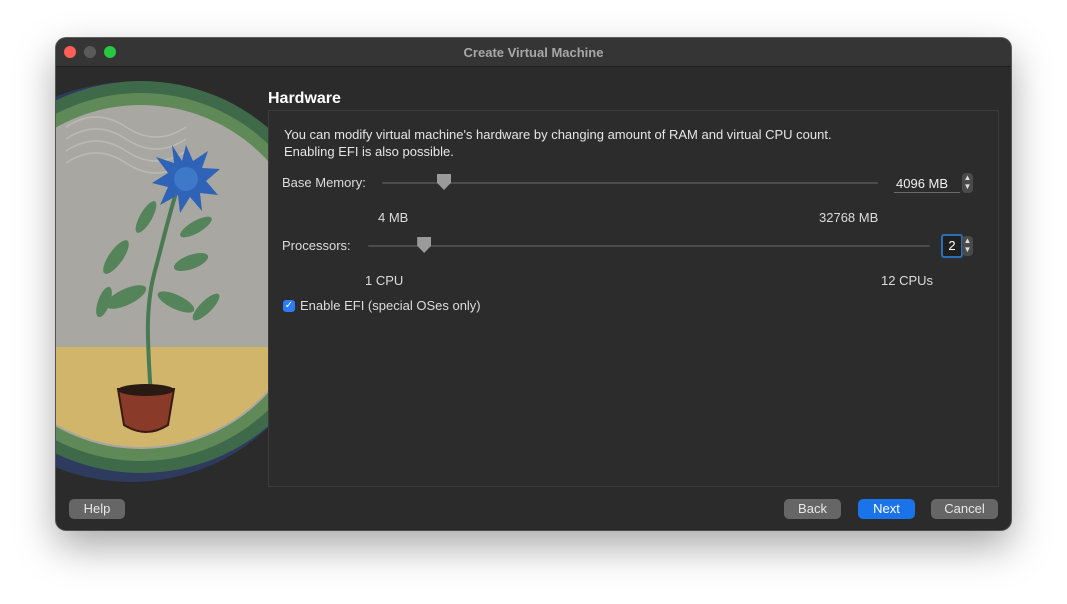  I want to click on enable-efi-label: Enable EFI (special OSes only), so click(390, 305).